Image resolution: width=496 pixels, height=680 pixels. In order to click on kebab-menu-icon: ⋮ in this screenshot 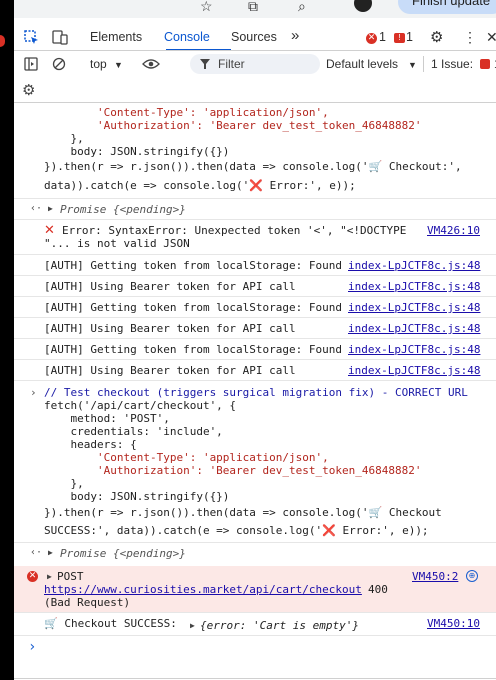, I will do `click(470, 37)`.